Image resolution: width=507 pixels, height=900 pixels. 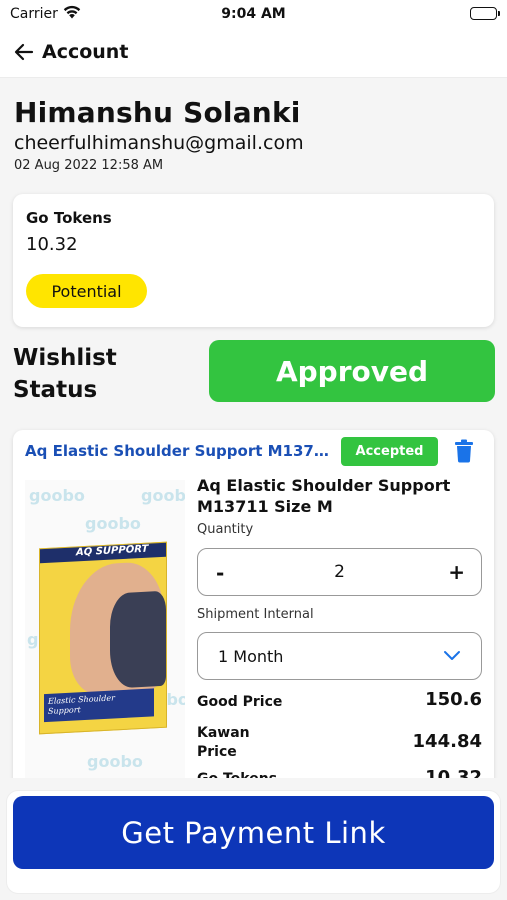 What do you see at coordinates (223, 742) in the screenshot?
I see `kawan-price-label: Kawan Price` at bounding box center [223, 742].